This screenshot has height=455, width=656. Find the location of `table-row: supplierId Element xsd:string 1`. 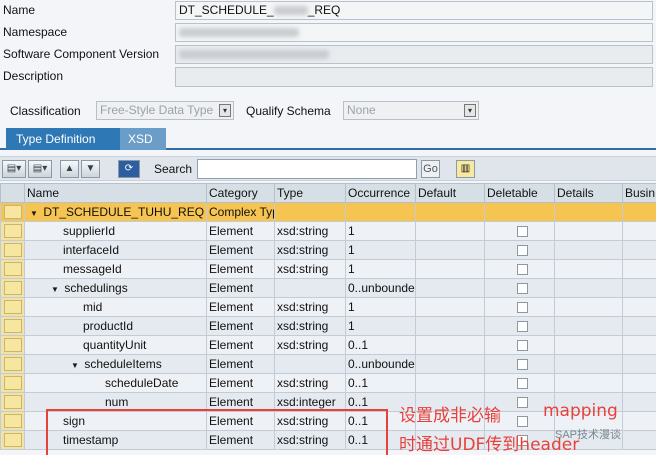

table-row: supplierId Element xsd:string 1 is located at coordinates (328, 231).